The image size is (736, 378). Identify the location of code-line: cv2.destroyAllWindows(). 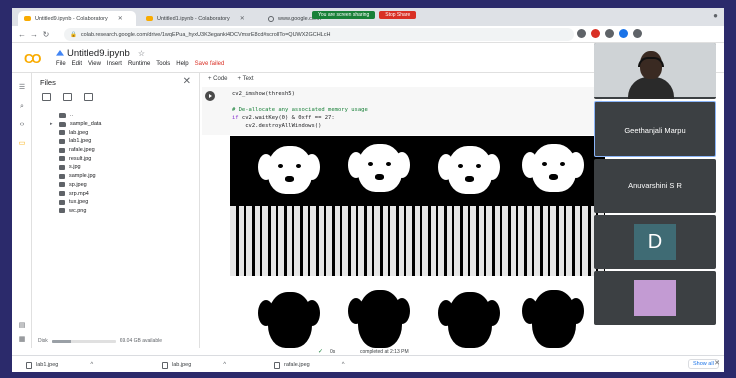
(277, 126).